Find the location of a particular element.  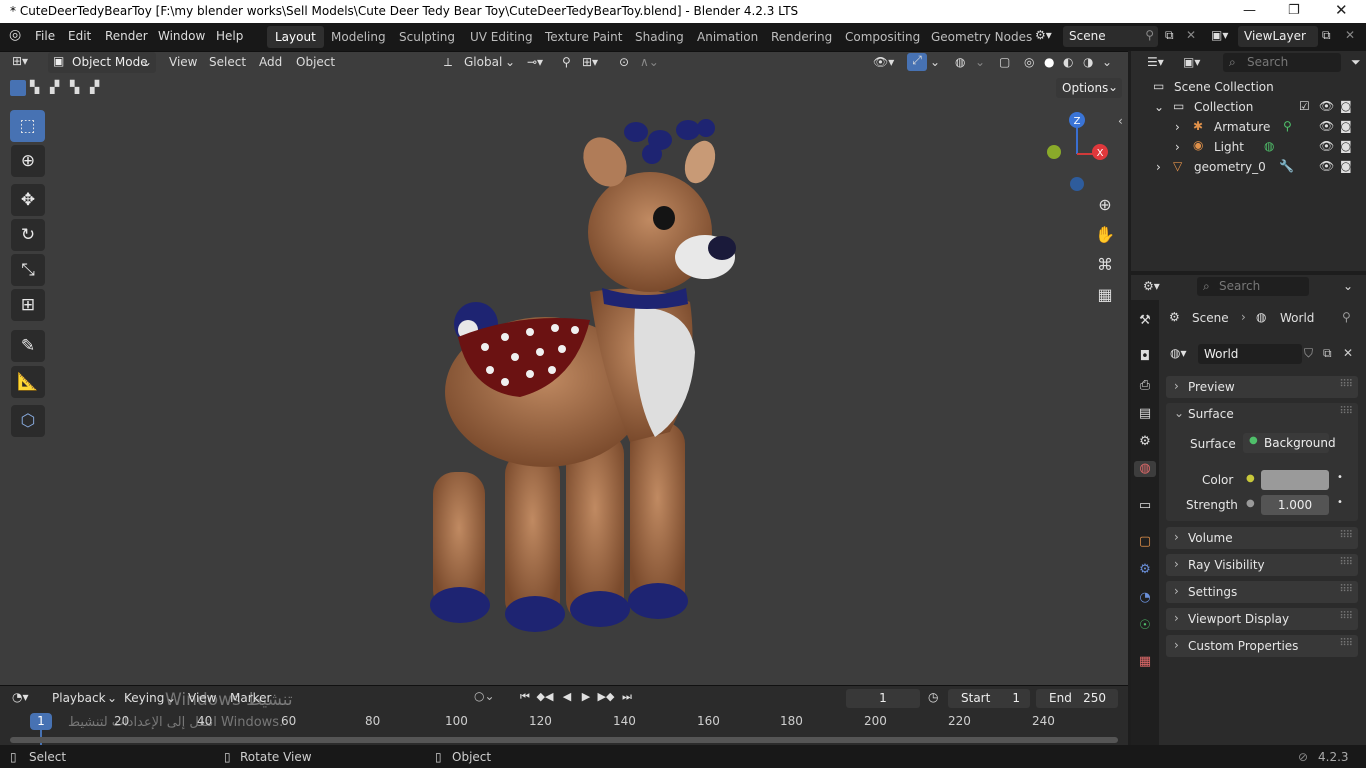

properties-search-input: ⌕ Search is located at coordinates (1253, 286).